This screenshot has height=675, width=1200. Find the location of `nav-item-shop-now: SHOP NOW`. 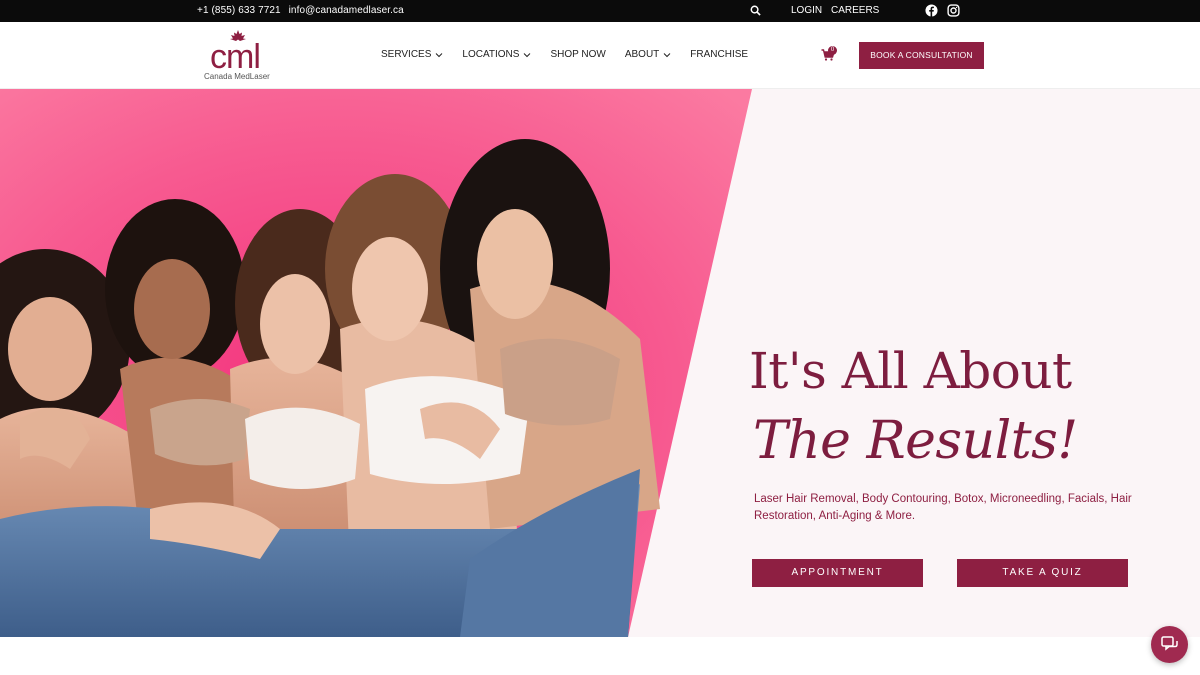

nav-item-shop-now: SHOP NOW is located at coordinates (577, 54).